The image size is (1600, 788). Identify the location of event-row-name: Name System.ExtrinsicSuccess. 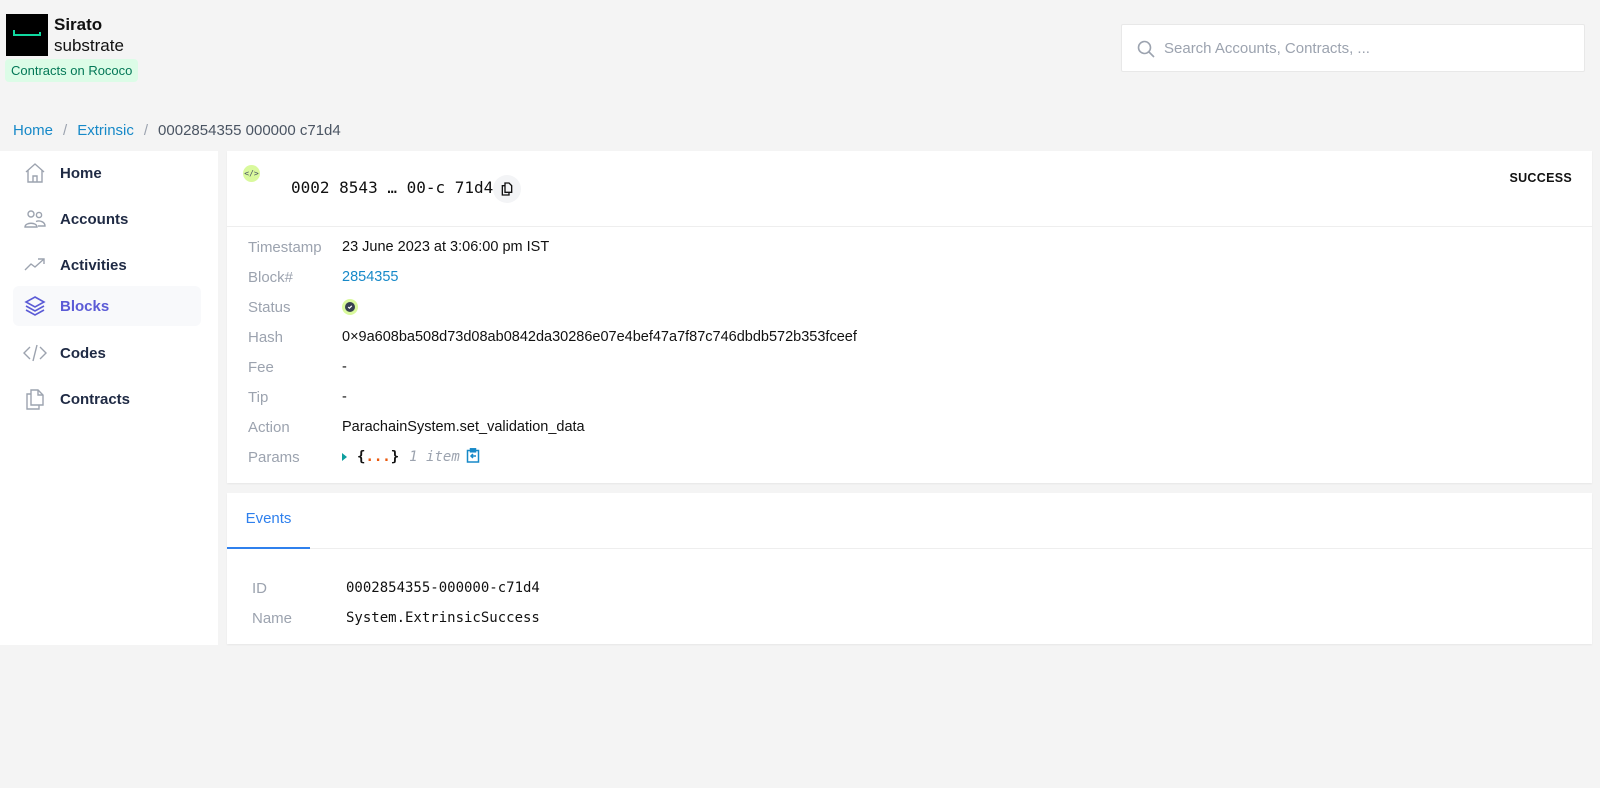
(396, 618).